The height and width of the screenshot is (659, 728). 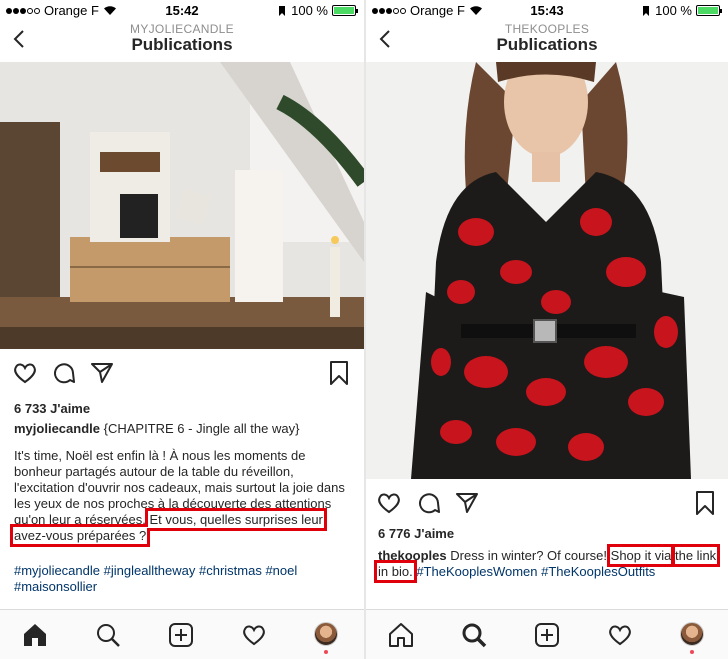 I want to click on top-nav: THEKOOPLES Publications, so click(x=547, y=41).